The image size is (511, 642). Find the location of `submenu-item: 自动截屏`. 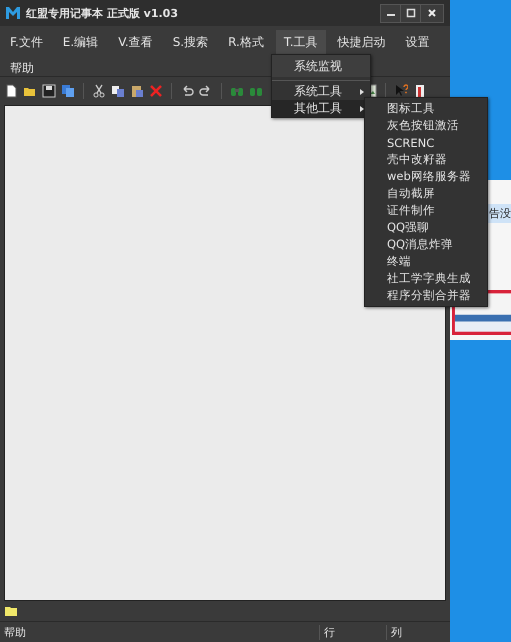

submenu-item: 自动截屏 is located at coordinates (426, 193).